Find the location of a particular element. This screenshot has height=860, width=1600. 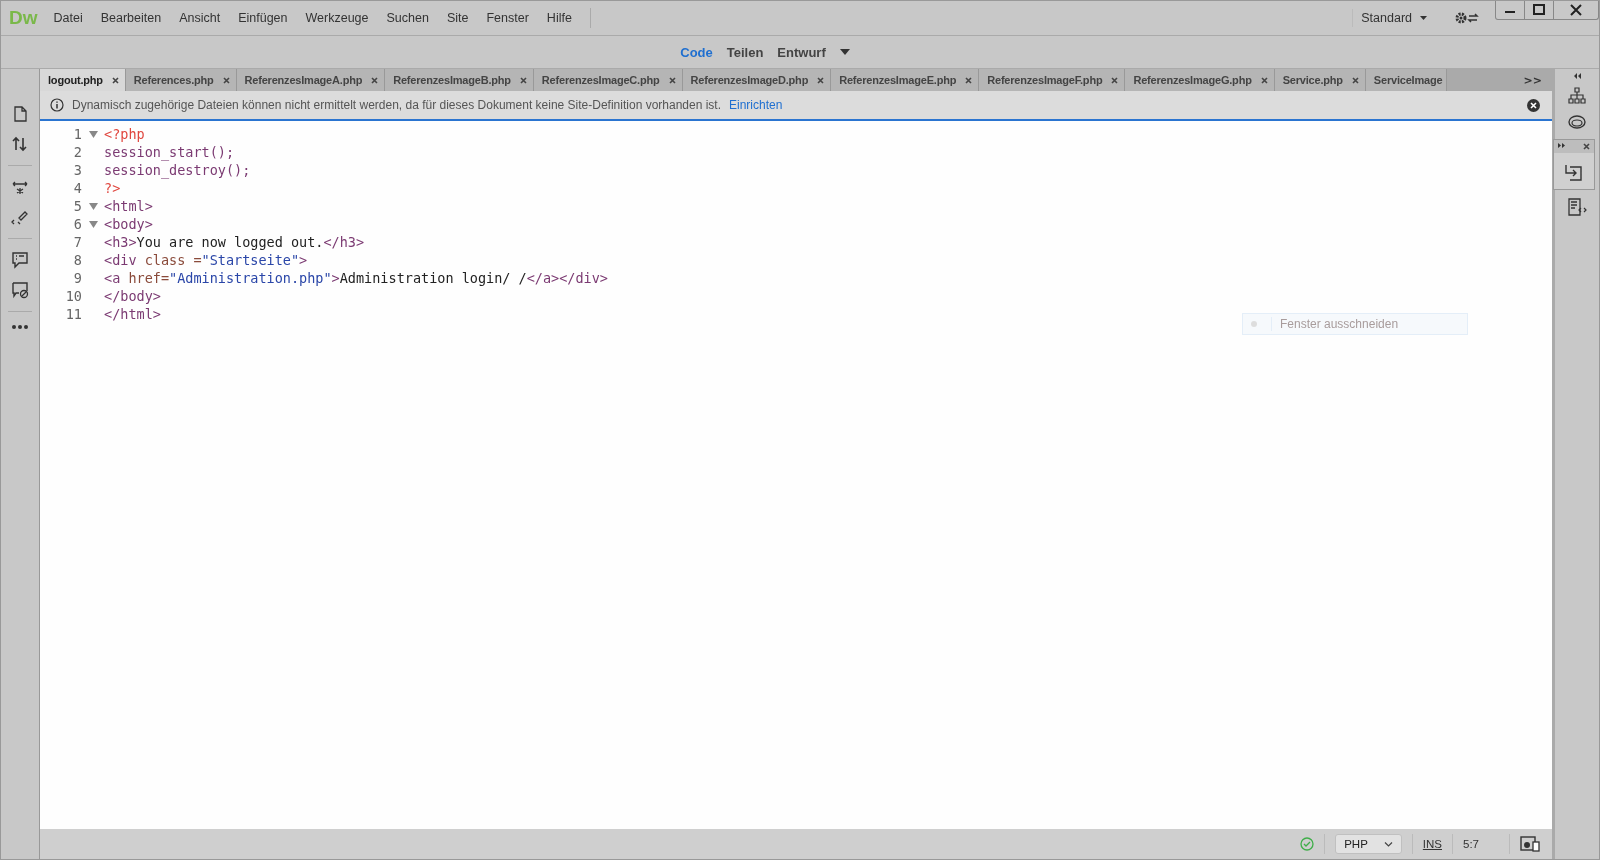

collapse-icon is located at coordinates (1577, 76).